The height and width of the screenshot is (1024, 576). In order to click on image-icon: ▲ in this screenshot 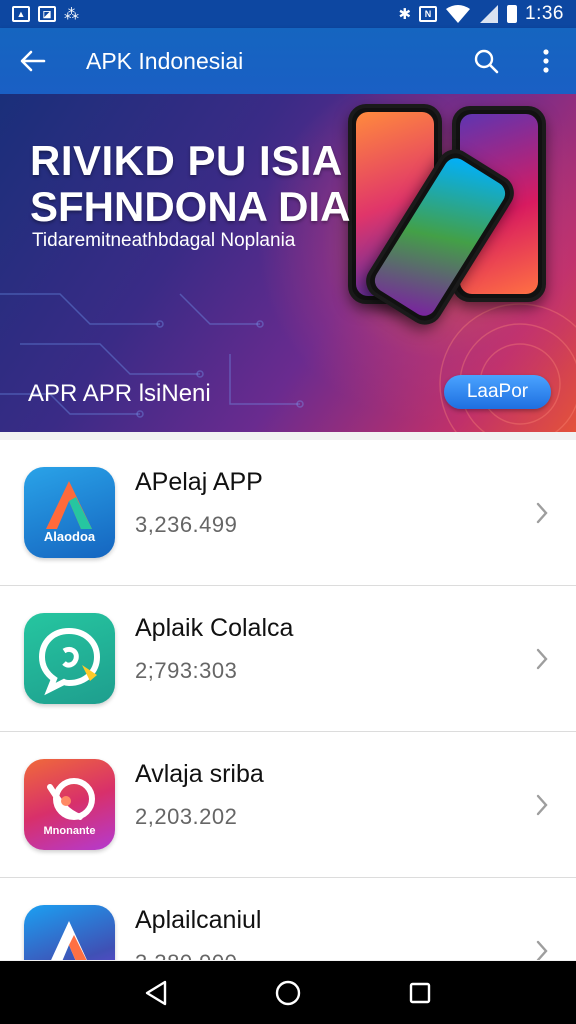, I will do `click(21, 14)`.